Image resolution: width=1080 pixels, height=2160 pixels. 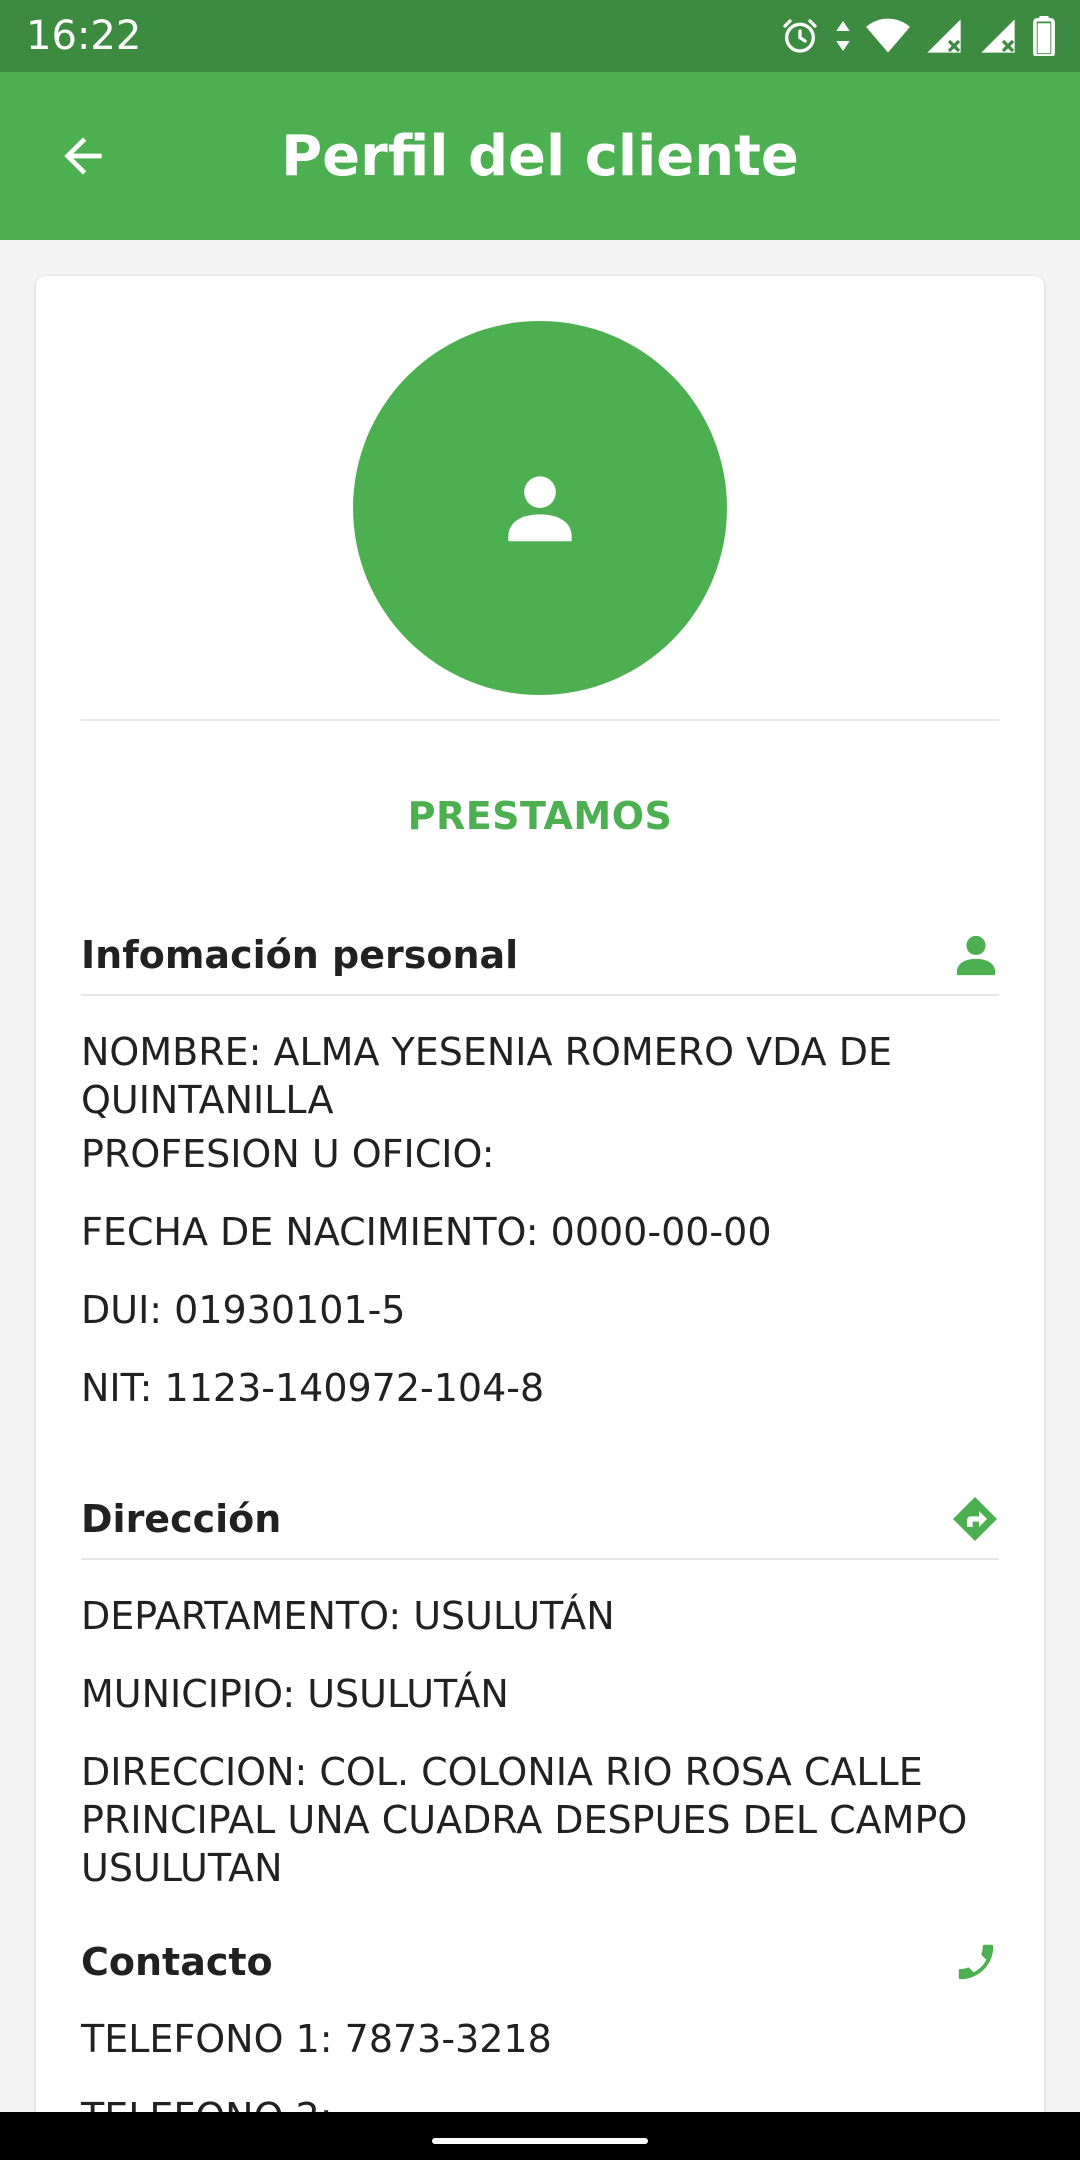 What do you see at coordinates (540, 720) in the screenshot?
I see `divider` at bounding box center [540, 720].